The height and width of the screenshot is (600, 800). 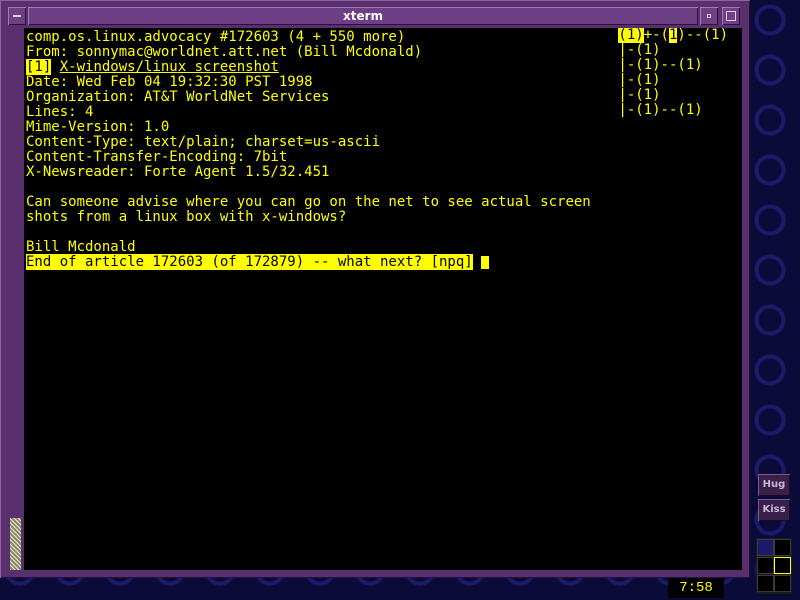 I want to click on organization-line: Organization: AT&T WorldNet Services, so click(x=178, y=97).